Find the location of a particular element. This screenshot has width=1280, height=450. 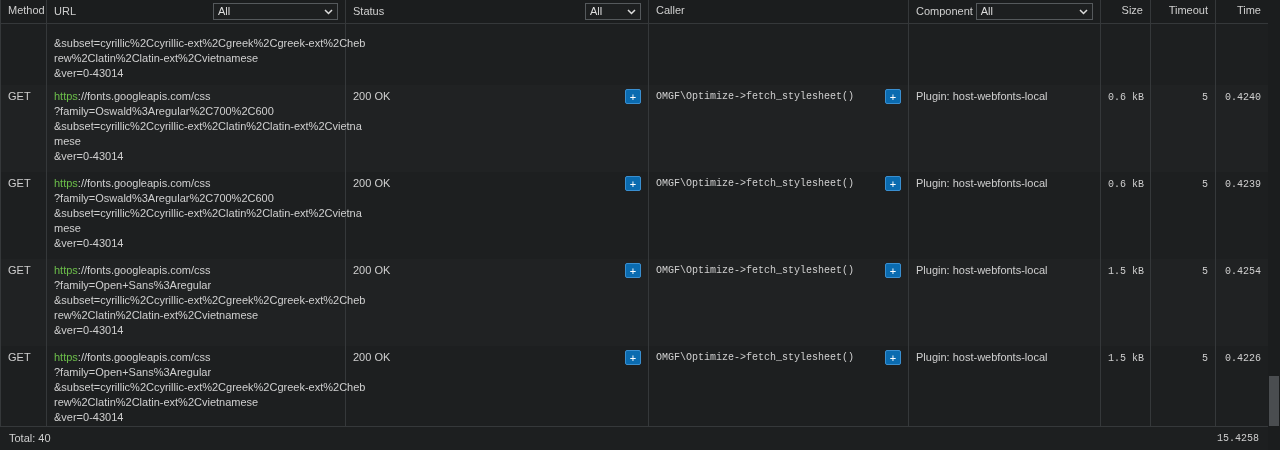

column-header: Status is located at coordinates (369, 11).